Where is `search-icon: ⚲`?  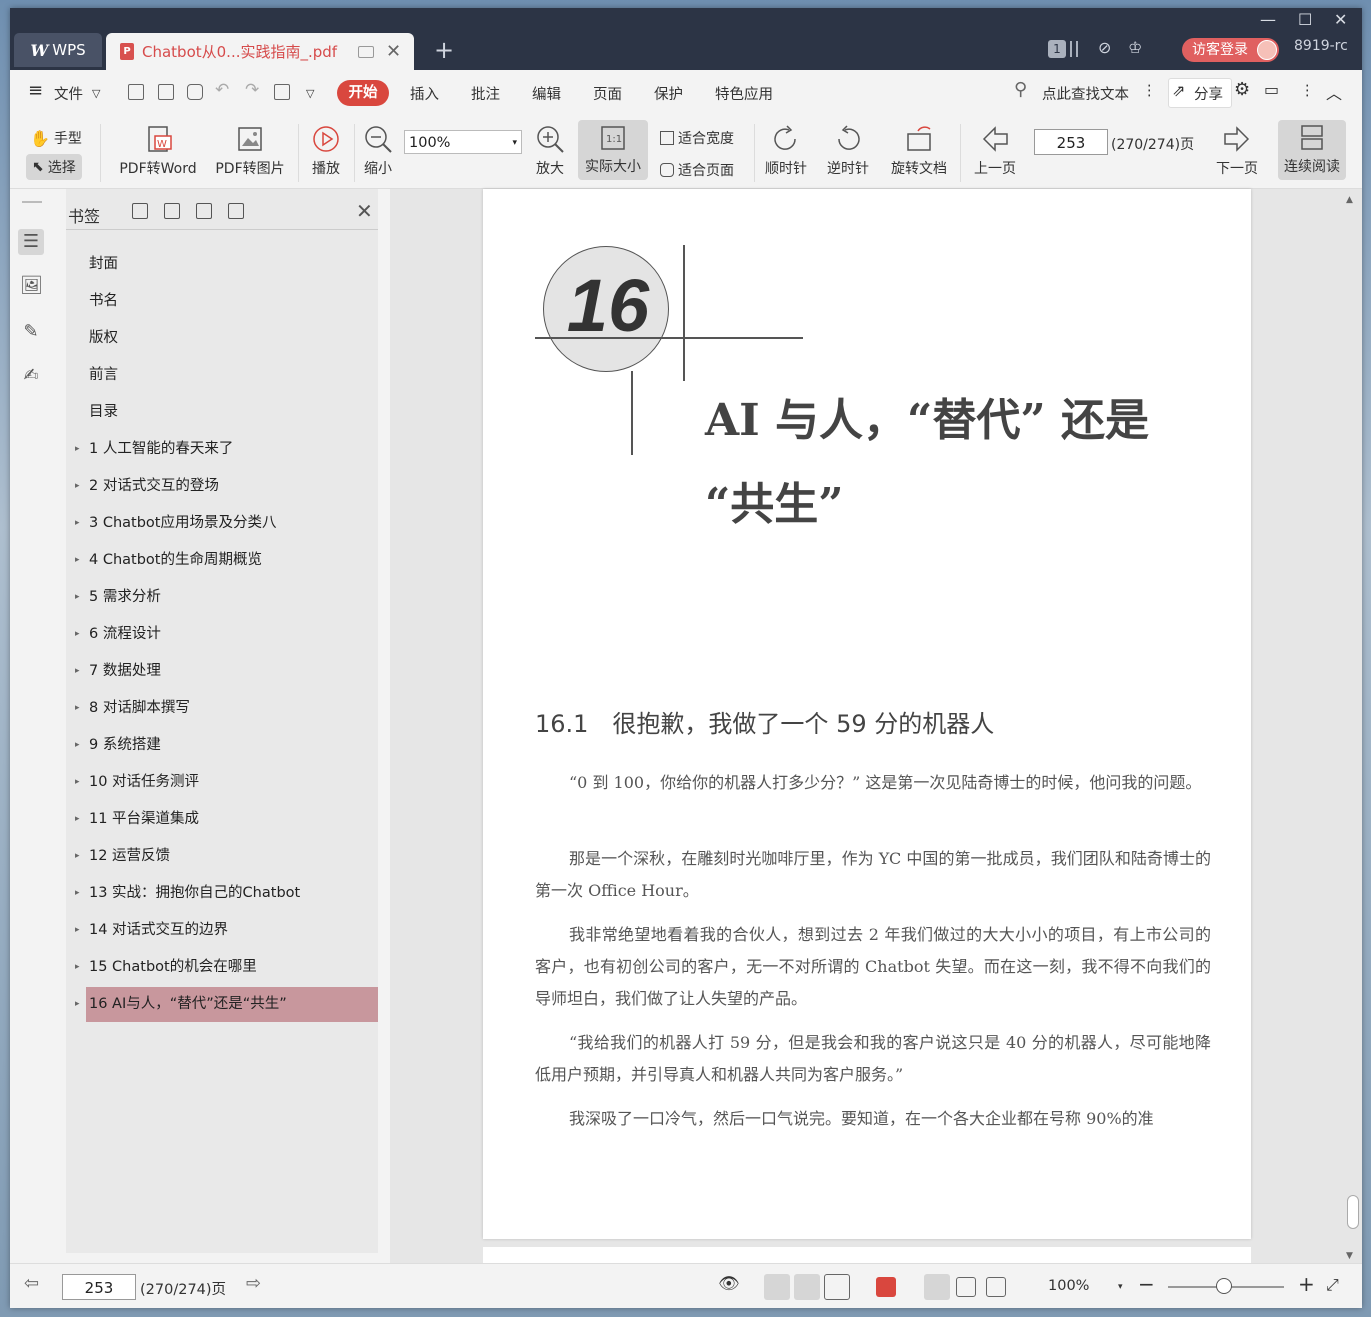
search-icon: ⚲ is located at coordinates (1020, 89).